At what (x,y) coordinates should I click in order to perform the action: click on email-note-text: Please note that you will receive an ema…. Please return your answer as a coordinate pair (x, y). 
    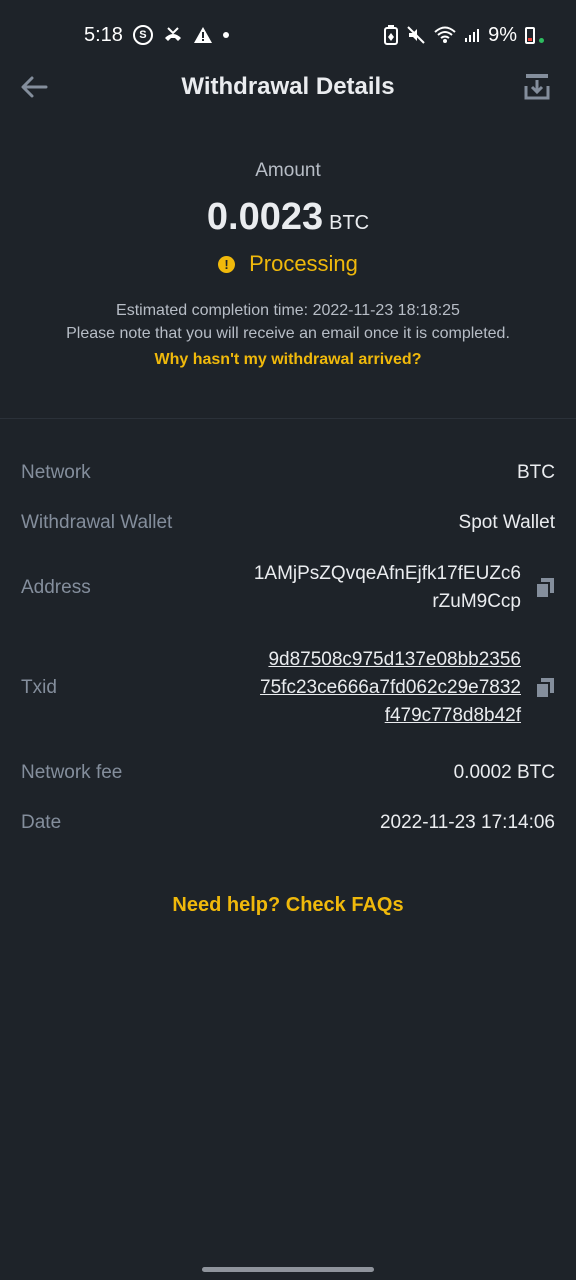
    Looking at the image, I should click on (288, 333).